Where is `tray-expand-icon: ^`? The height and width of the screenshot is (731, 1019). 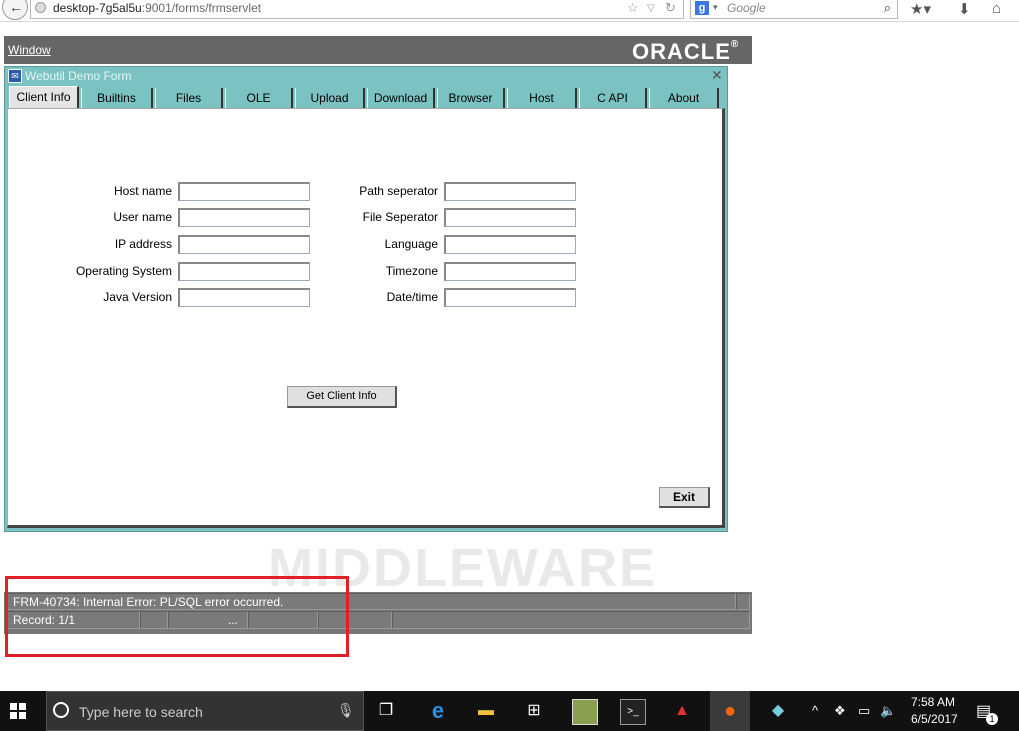
tray-expand-icon: ^ is located at coordinates (815, 710).